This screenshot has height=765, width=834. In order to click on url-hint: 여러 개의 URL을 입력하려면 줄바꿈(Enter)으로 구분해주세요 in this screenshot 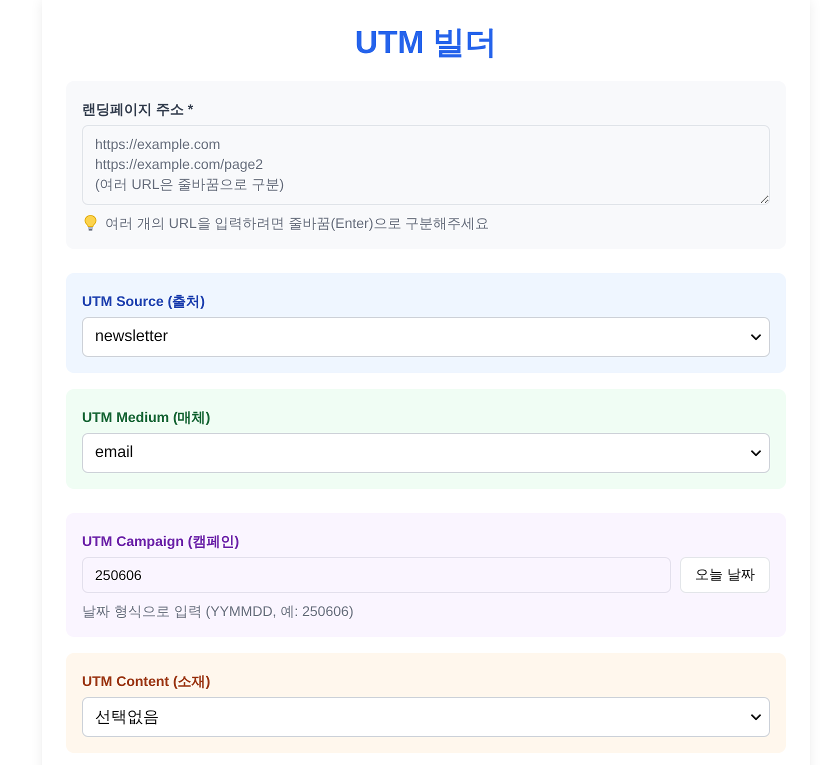, I will do `click(297, 223)`.